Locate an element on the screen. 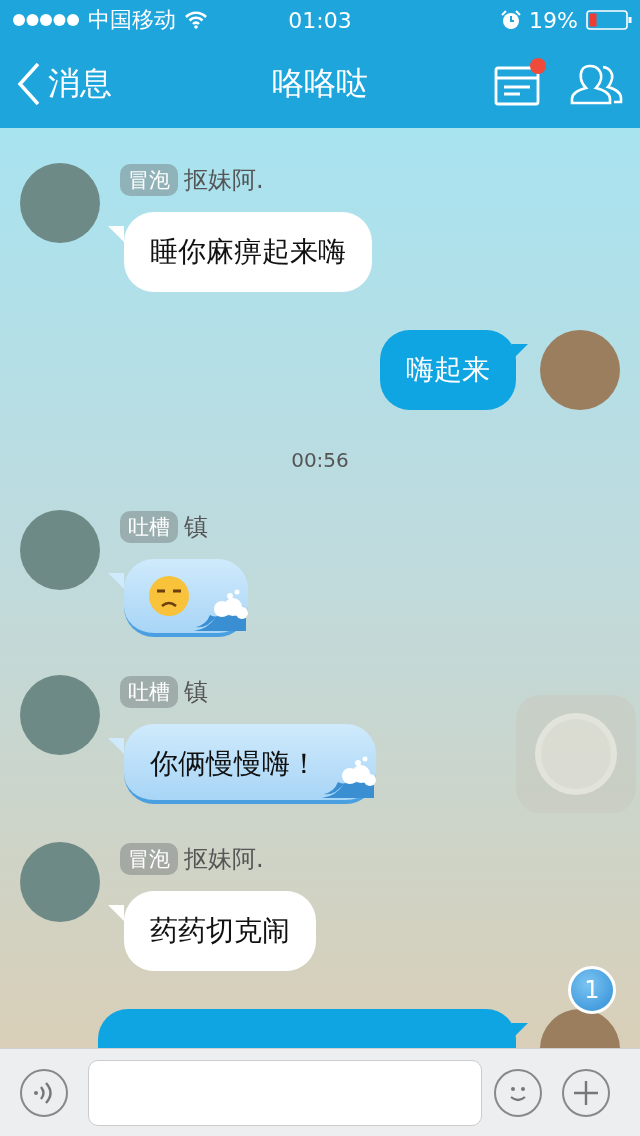 The width and height of the screenshot is (640, 1136). message-input-field is located at coordinates (285, 1092).